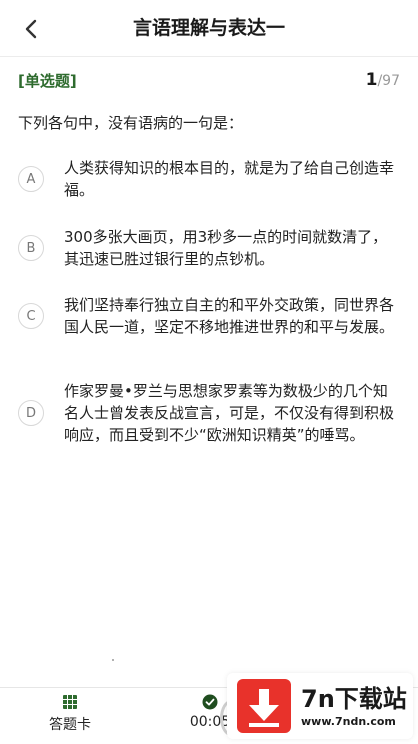  Describe the element at coordinates (226, 248) in the screenshot. I see `option-b-text: 300多张大画页，用3秒多一点的时间就数清了，其迅速已胜过银行里的点钞机。` at that location.